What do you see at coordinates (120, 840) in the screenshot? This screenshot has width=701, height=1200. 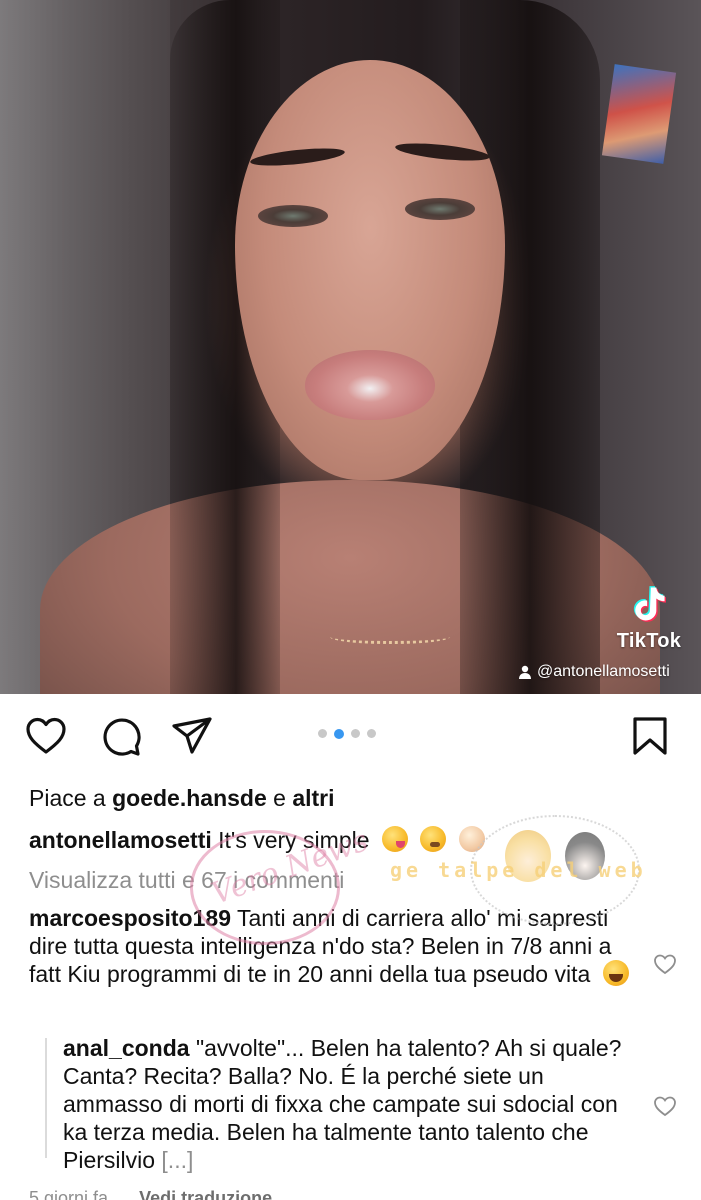 I see `caption-username: antonellamosetti` at bounding box center [120, 840].